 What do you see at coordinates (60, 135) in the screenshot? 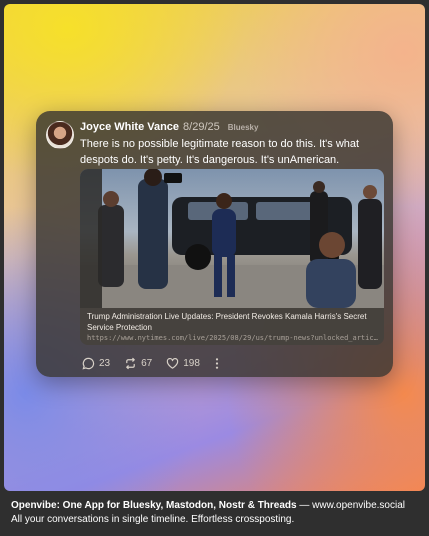
I see `author-avatar` at bounding box center [60, 135].